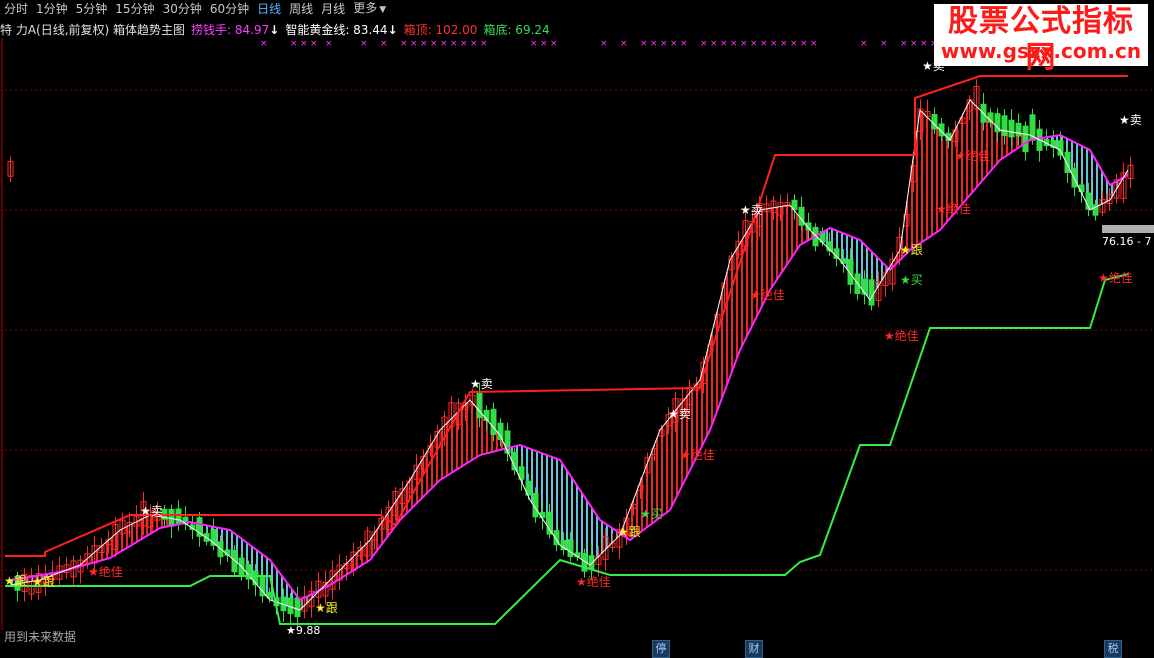 This screenshot has height=658, width=1154. I want to click on tab-weekly: 周线, so click(301, 9).